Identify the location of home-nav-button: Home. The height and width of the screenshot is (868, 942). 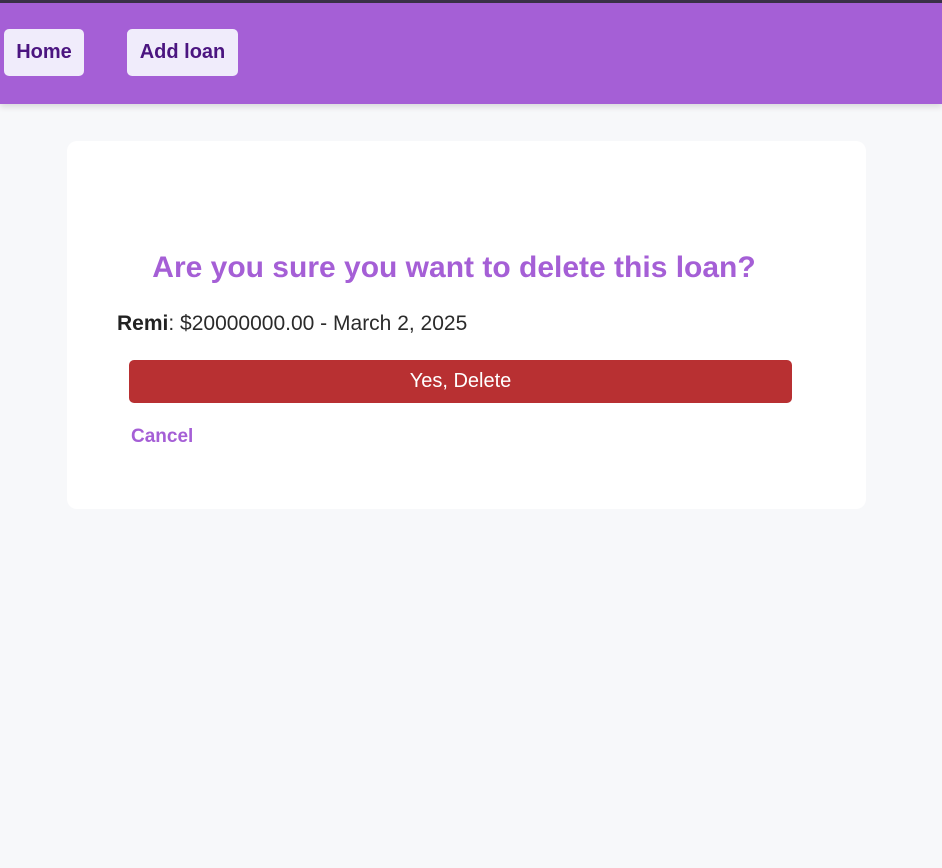
(44, 52).